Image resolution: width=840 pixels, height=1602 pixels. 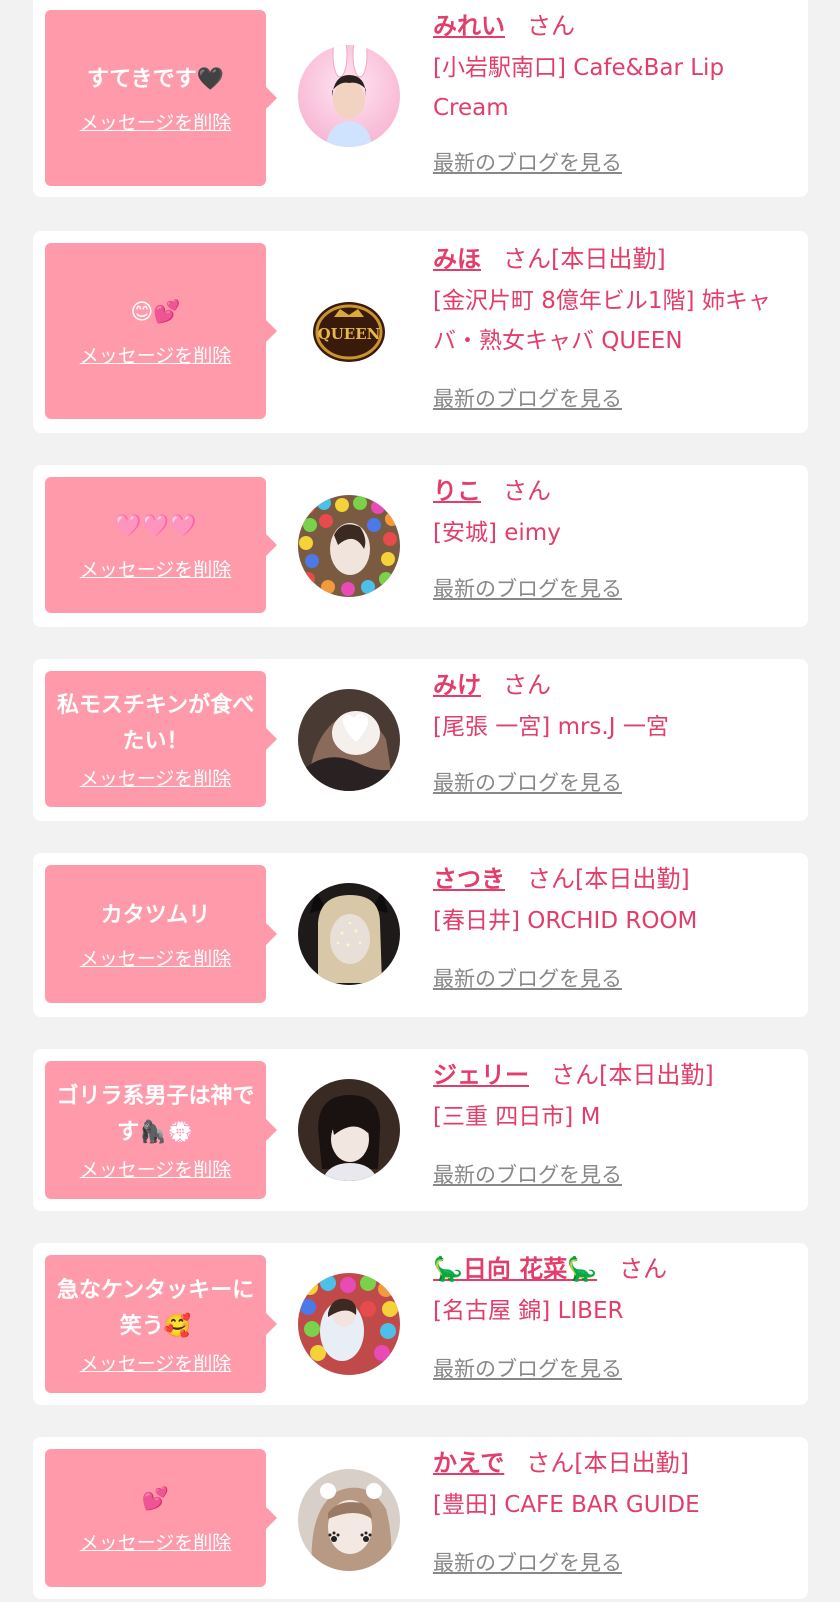 I want to click on message-bubble: 急なケンタッキーに笑う🥰 メッセージを削除, so click(x=161, y=1324).